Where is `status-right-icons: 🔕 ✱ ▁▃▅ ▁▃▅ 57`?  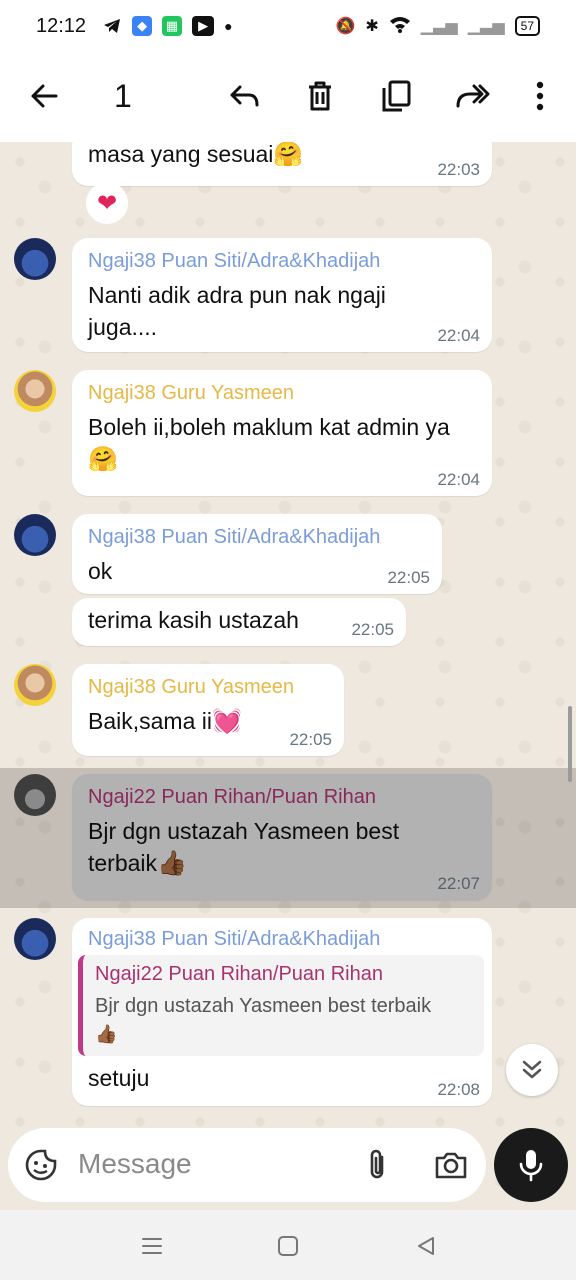
status-right-icons: 🔕 ✱ ▁▃▅ ▁▃▅ 57 is located at coordinates (437, 26).